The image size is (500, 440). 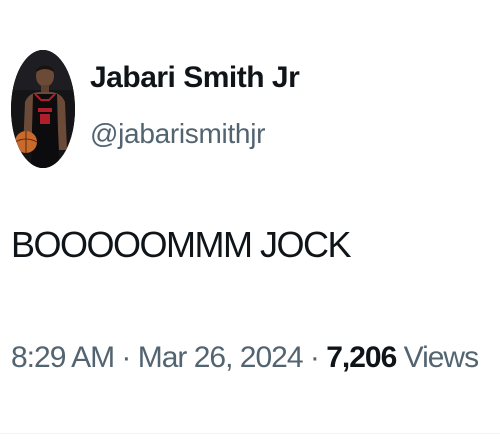 What do you see at coordinates (181, 244) in the screenshot?
I see `tweet-text: BOOOOOMMM JOCK` at bounding box center [181, 244].